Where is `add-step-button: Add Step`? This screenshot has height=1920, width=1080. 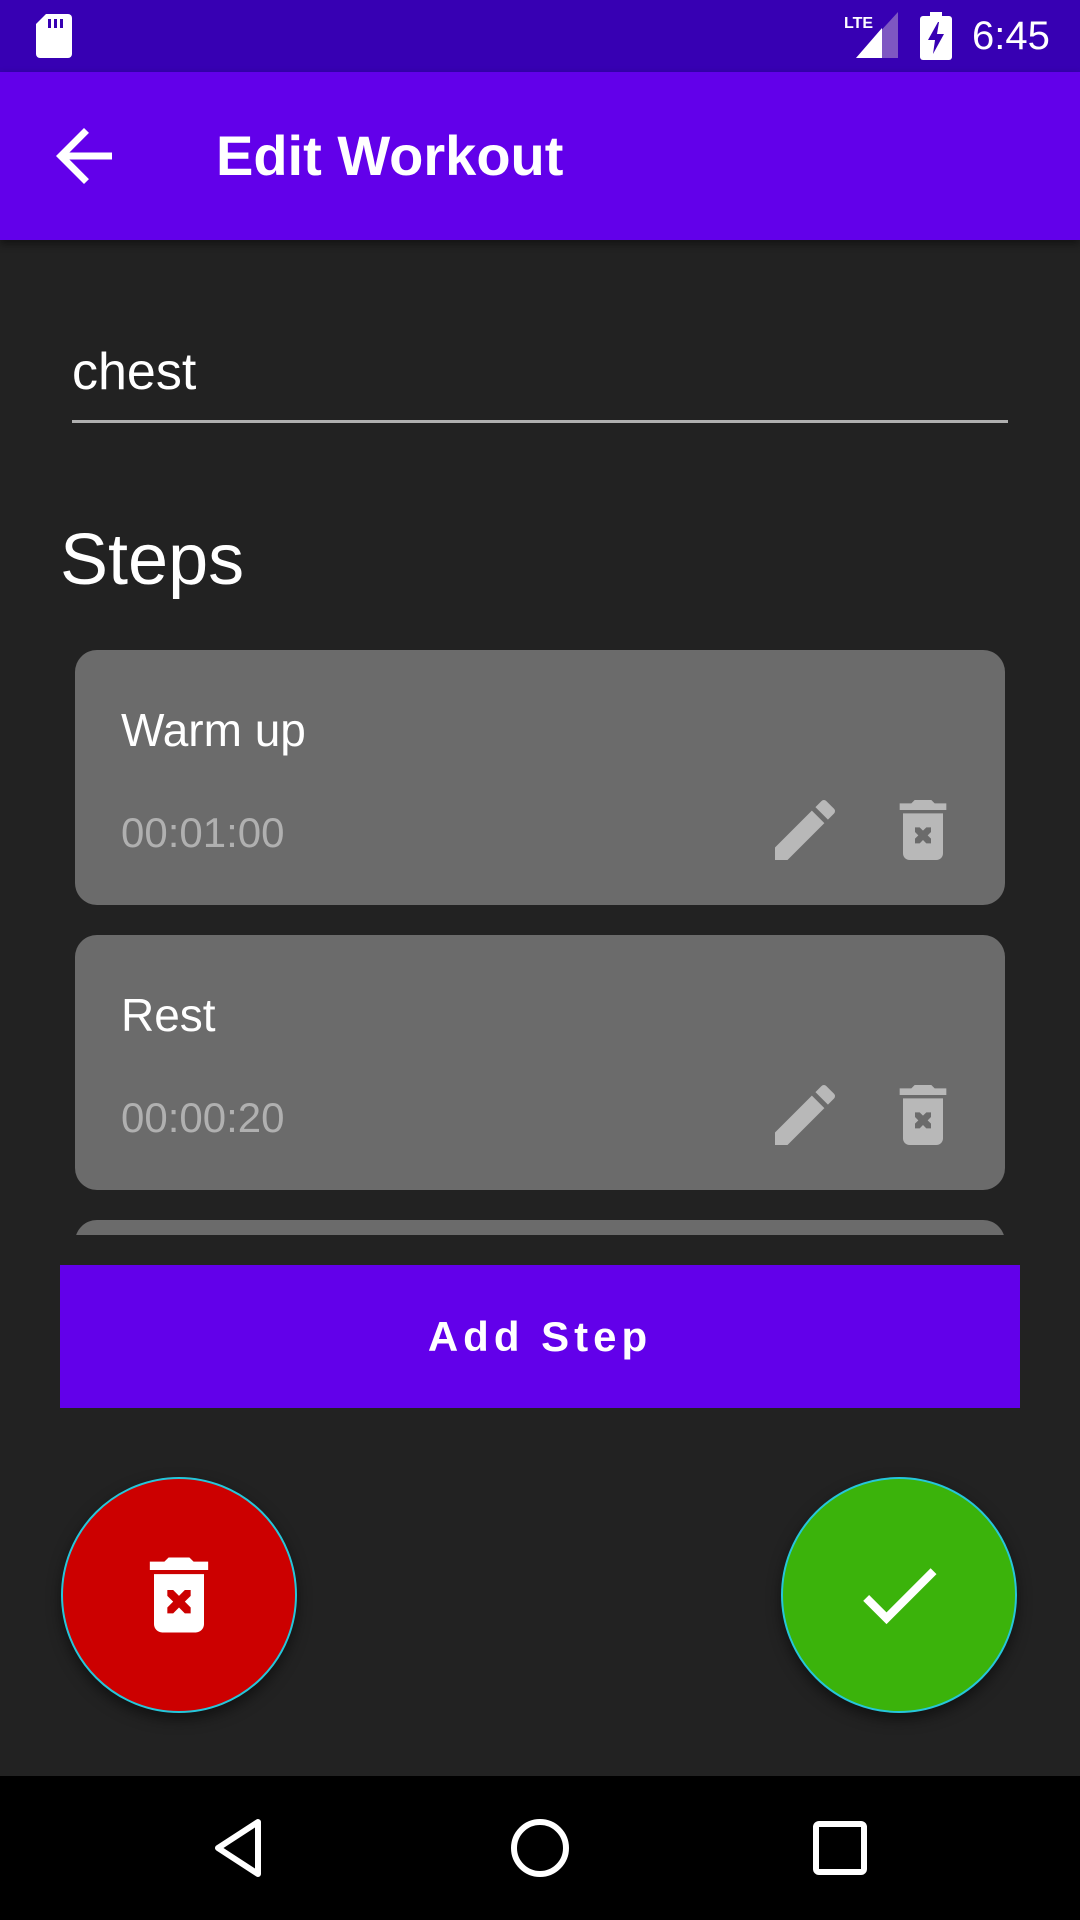
add-step-button: Add Step is located at coordinates (540, 1336).